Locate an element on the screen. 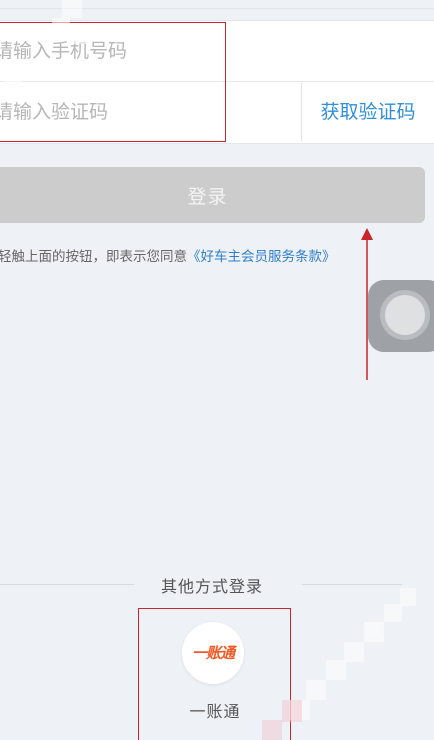  divider is located at coordinates (217, 8).